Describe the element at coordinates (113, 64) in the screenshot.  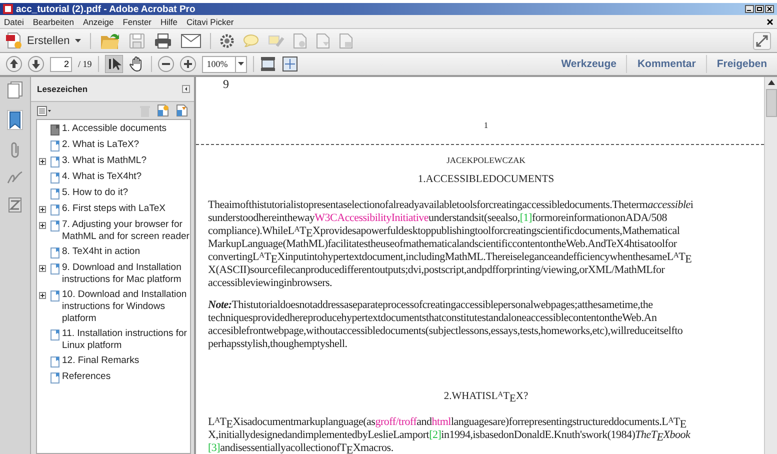
I see `select-cursor-icon` at that location.